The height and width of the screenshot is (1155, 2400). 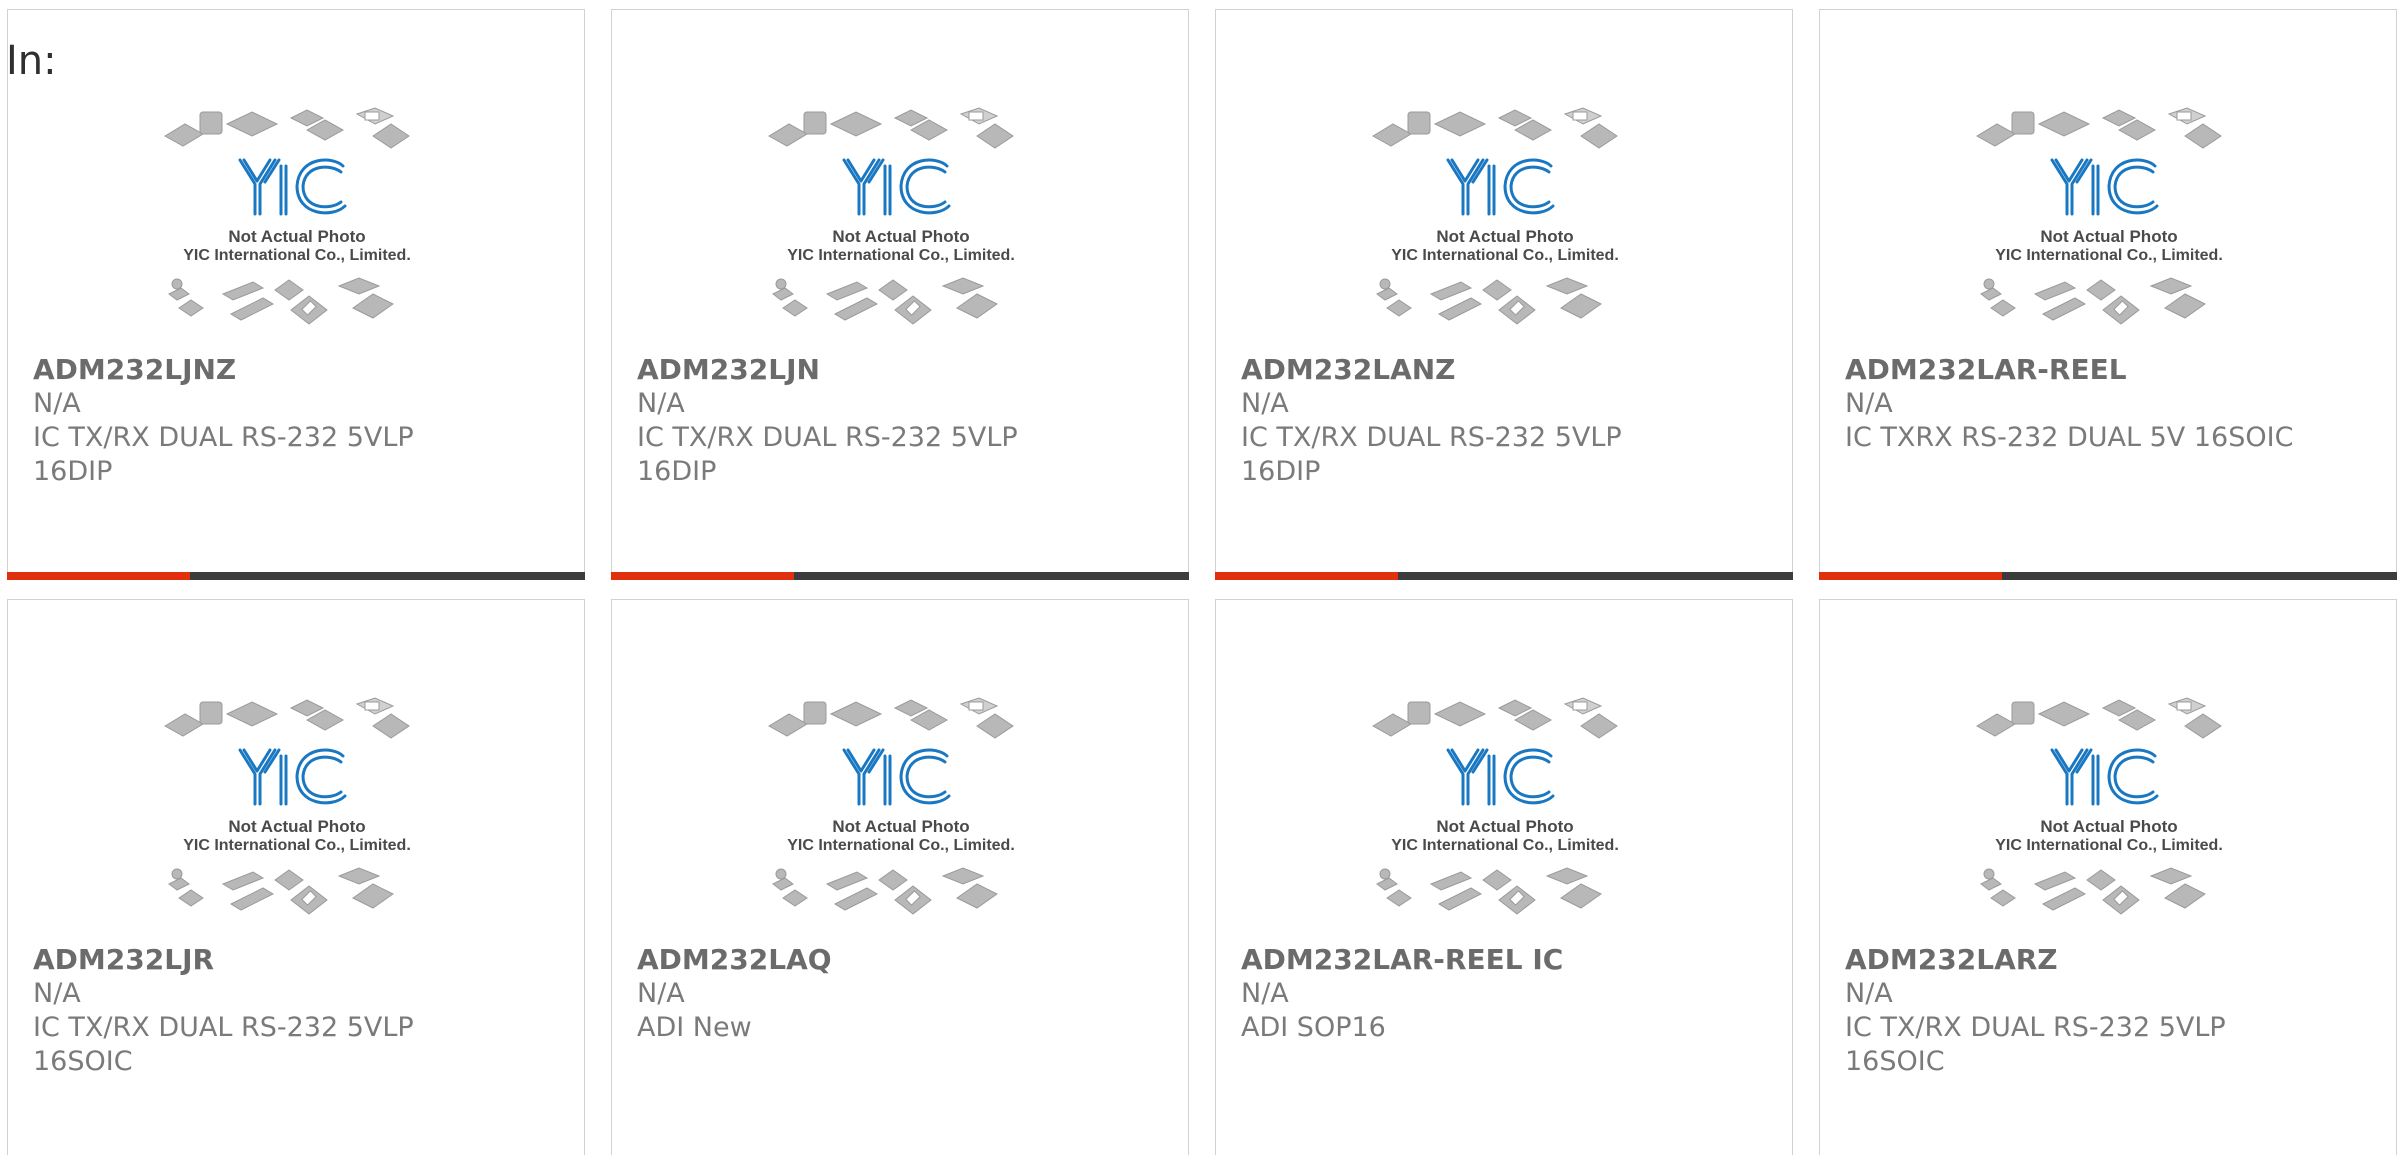 What do you see at coordinates (2105, 960) in the screenshot?
I see `part-number: ADM232LARZ` at bounding box center [2105, 960].